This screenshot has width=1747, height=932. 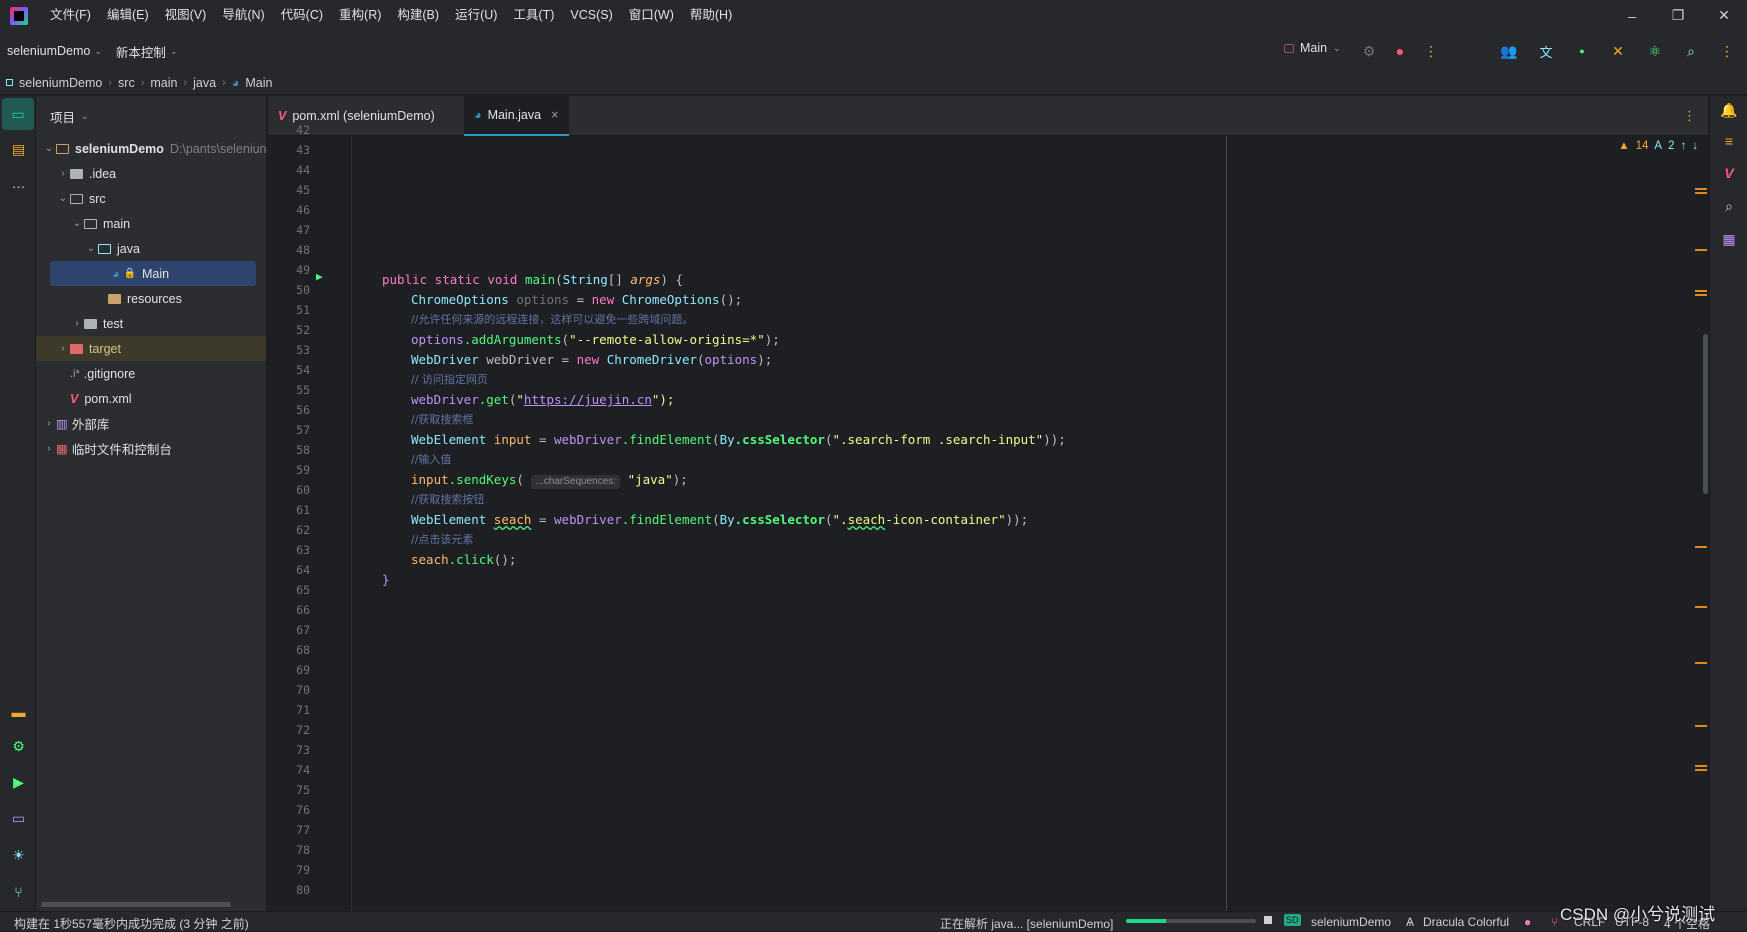 I want to click on line-number: 49, so click(x=303, y=270).